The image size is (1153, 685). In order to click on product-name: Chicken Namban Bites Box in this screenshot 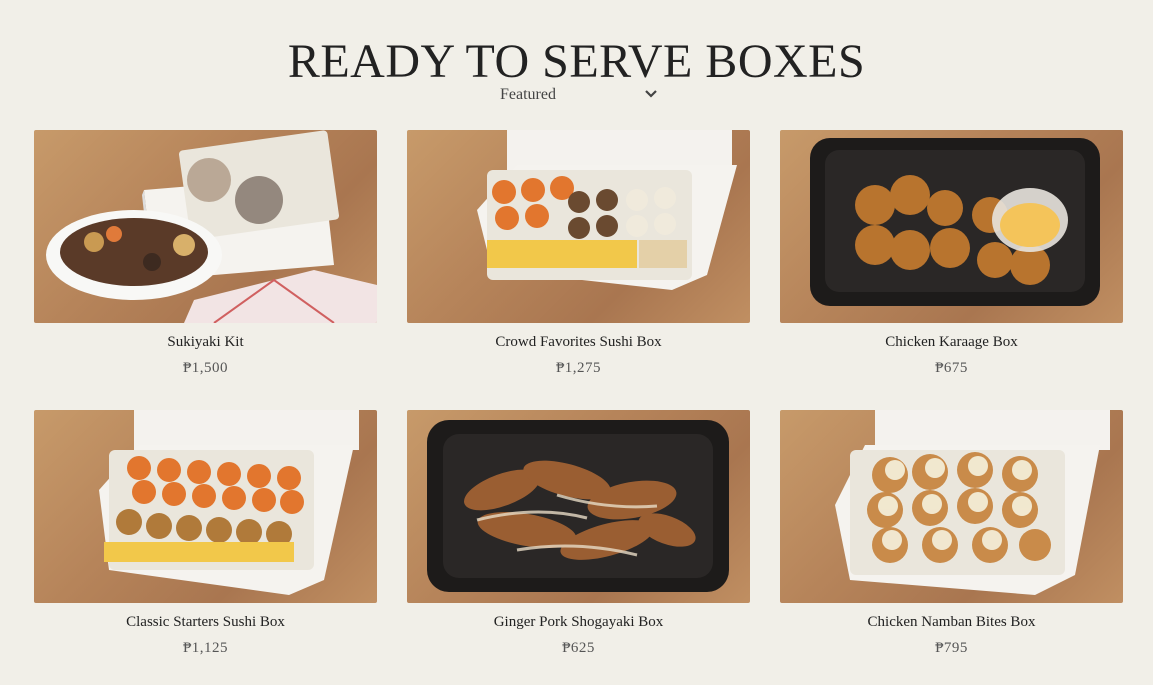, I will do `click(951, 622)`.